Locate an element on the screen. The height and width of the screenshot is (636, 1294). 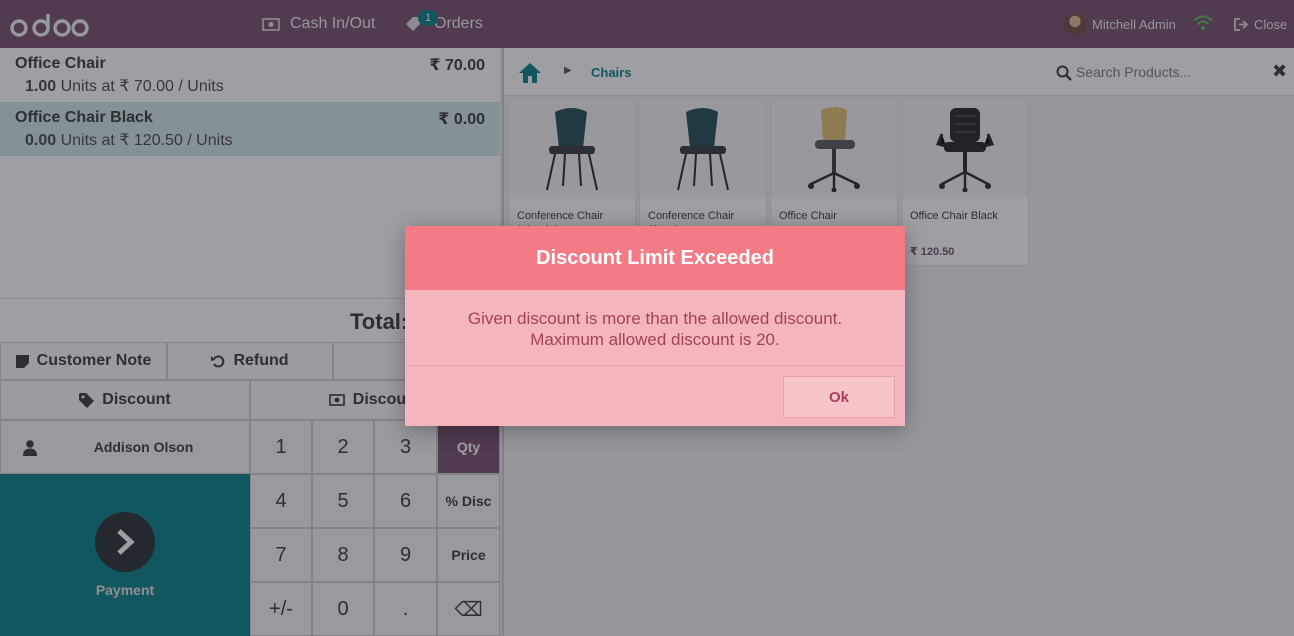
dialog-title: Discount Limit Exceeded is located at coordinates (655, 258).